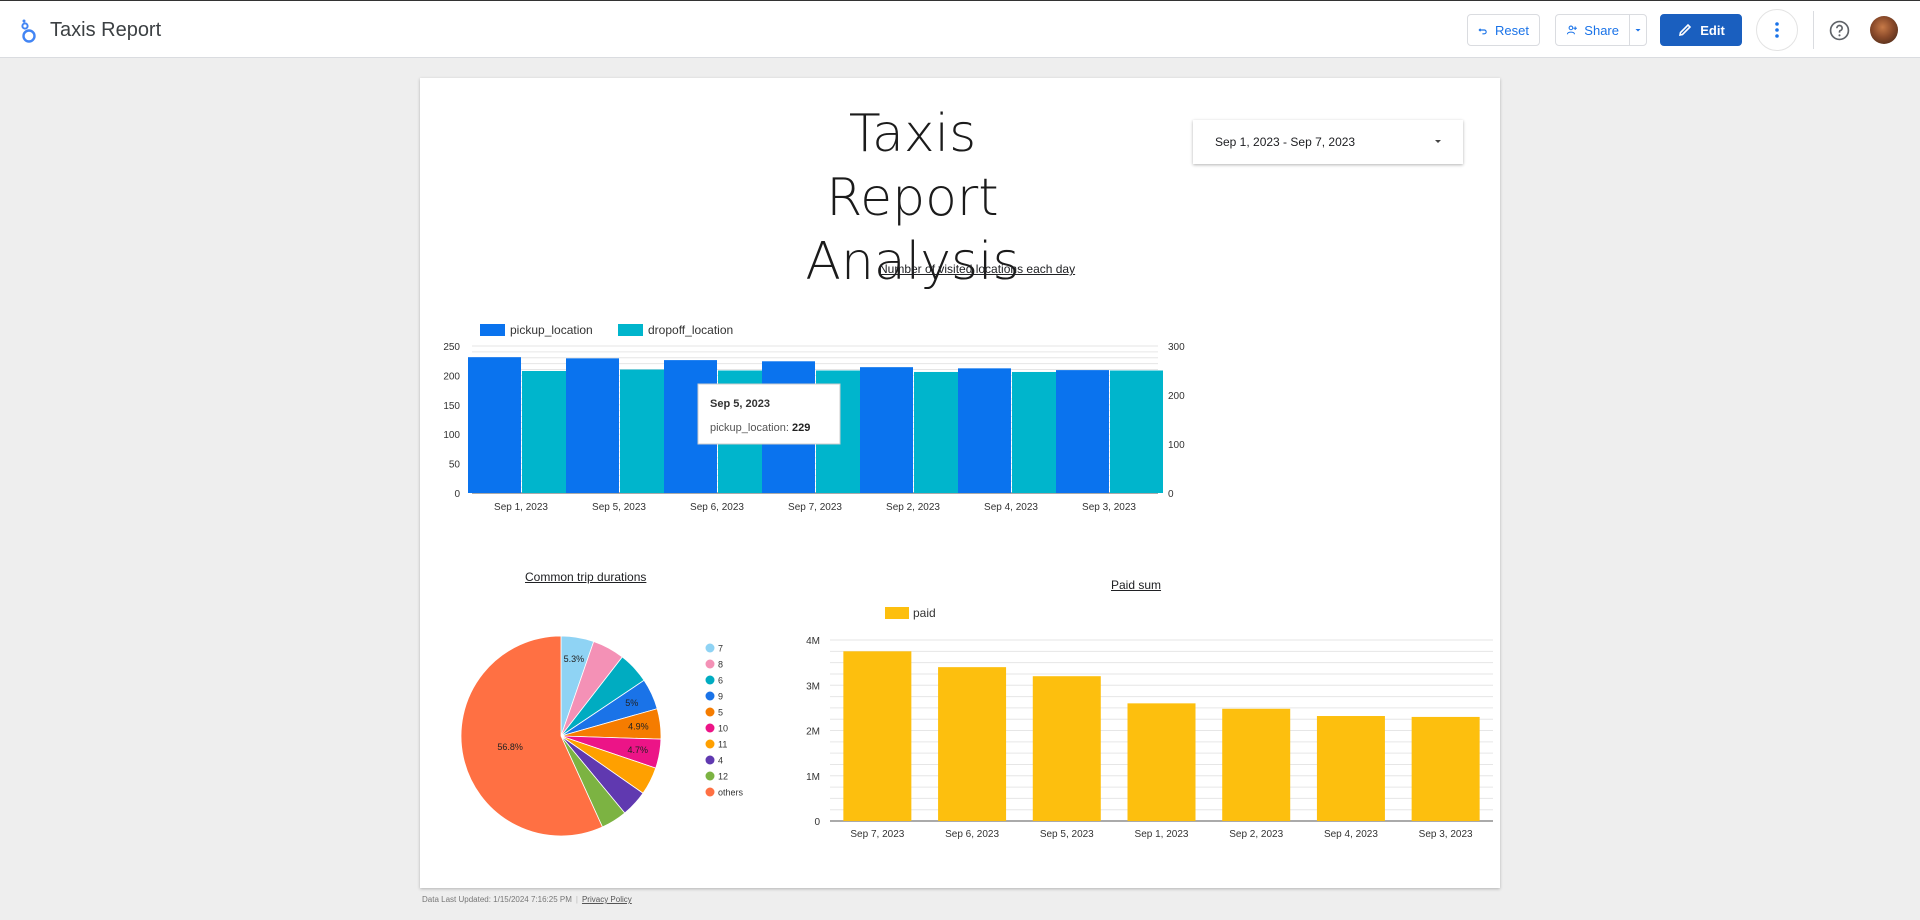 The image size is (1920, 920). I want to click on more-vert-icon, so click(1777, 30).